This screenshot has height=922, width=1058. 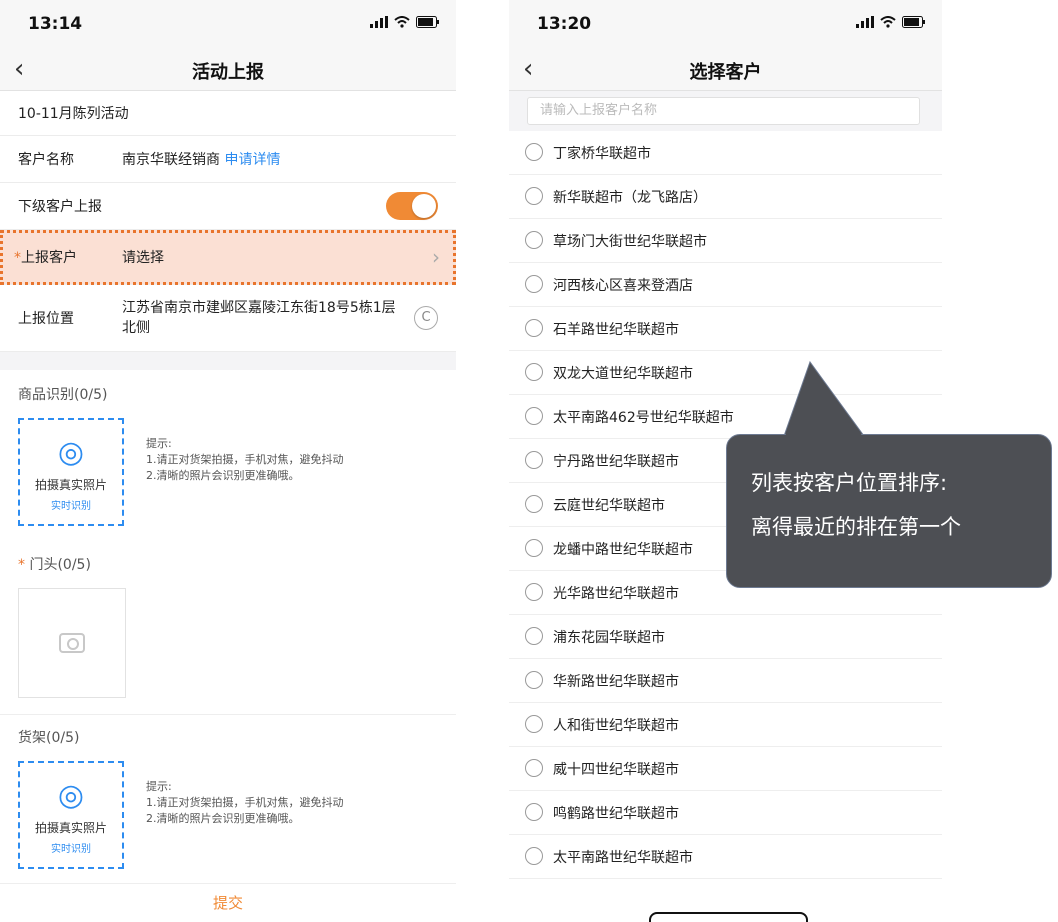 I want to click on door-title-text: 门头(0/5), so click(x=60, y=565).